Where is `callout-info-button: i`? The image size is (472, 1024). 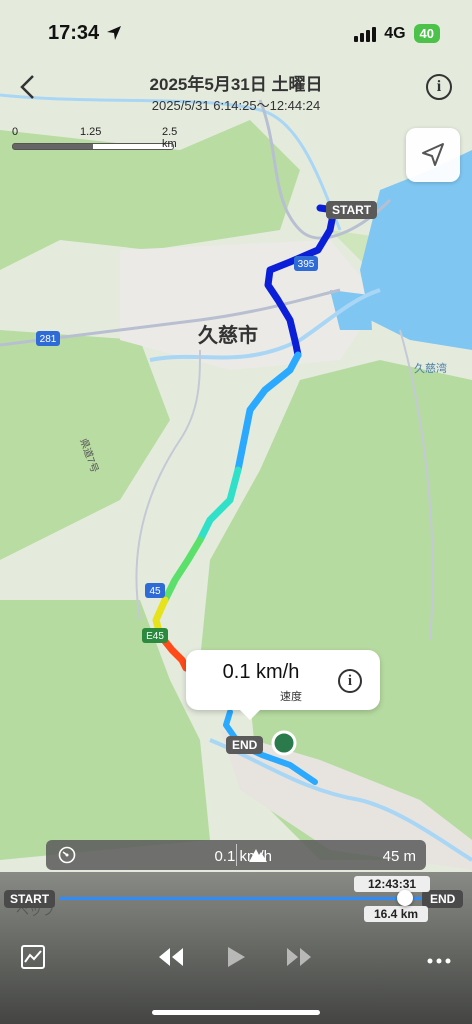 callout-info-button: i is located at coordinates (350, 681).